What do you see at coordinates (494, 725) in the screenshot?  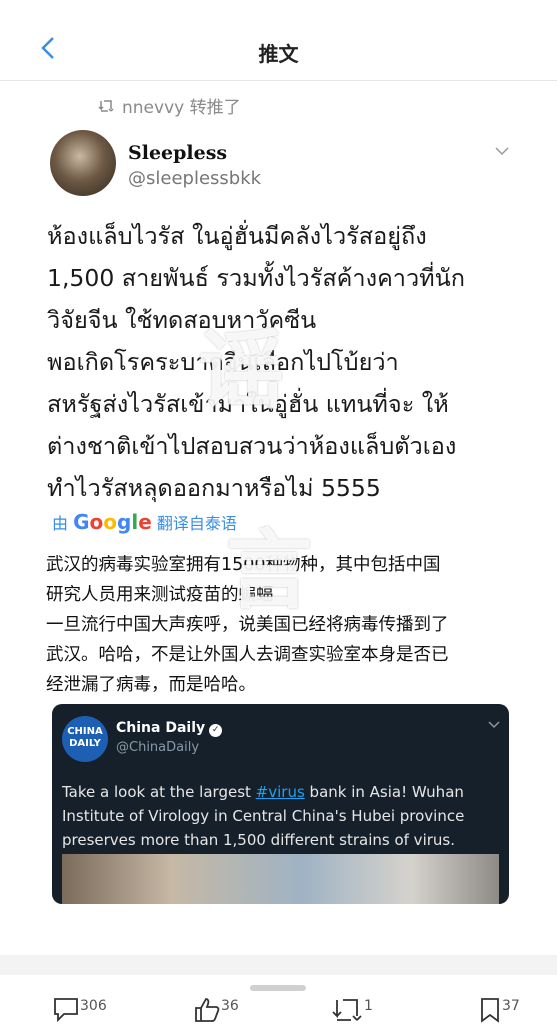 I see `quoted-more-icon` at bounding box center [494, 725].